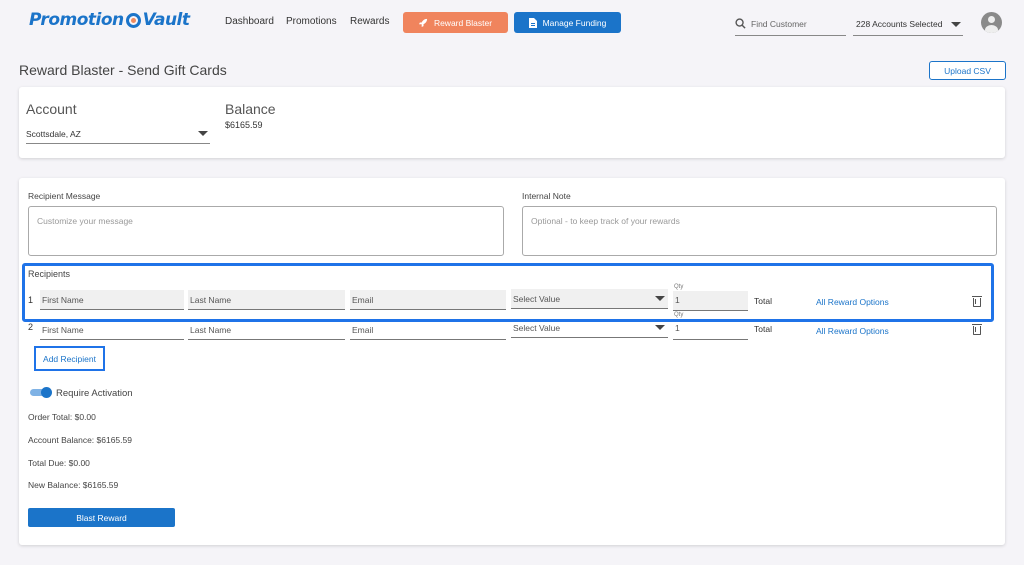 Image resolution: width=1024 pixels, height=565 pixels. What do you see at coordinates (62, 417) in the screenshot?
I see `order-total: Order Total: $0.00` at bounding box center [62, 417].